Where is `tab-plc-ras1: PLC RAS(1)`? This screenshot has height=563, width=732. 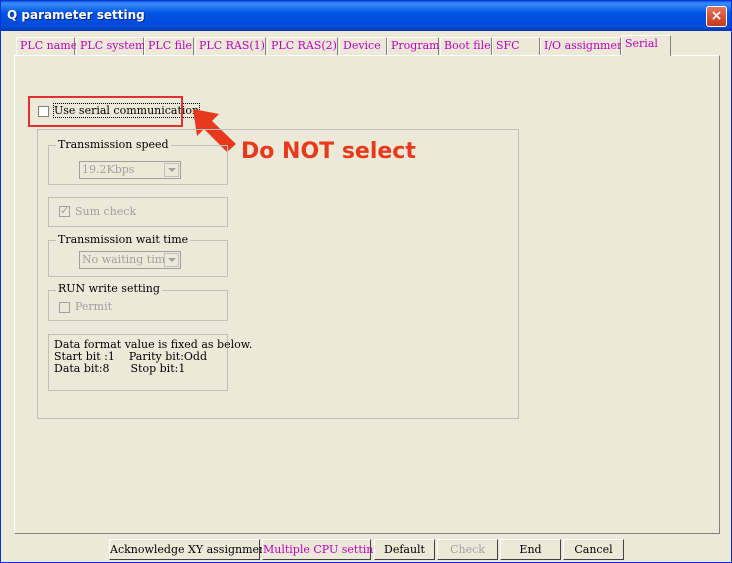 tab-plc-ras1: PLC RAS(1) is located at coordinates (230, 46).